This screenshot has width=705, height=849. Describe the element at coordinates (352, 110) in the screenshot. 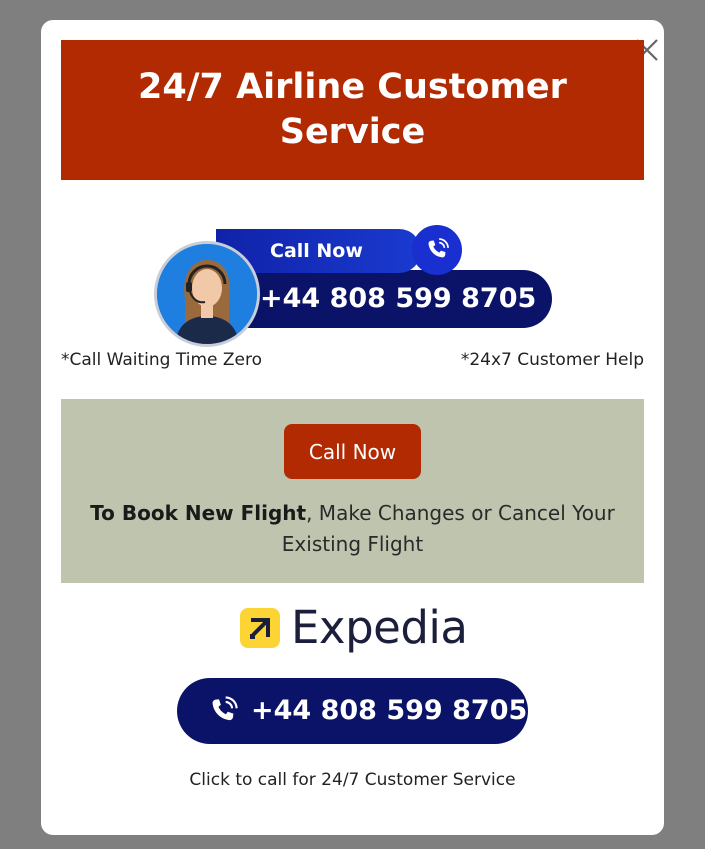

I see `banner-title: 24/7 Airline Customer Service` at that location.